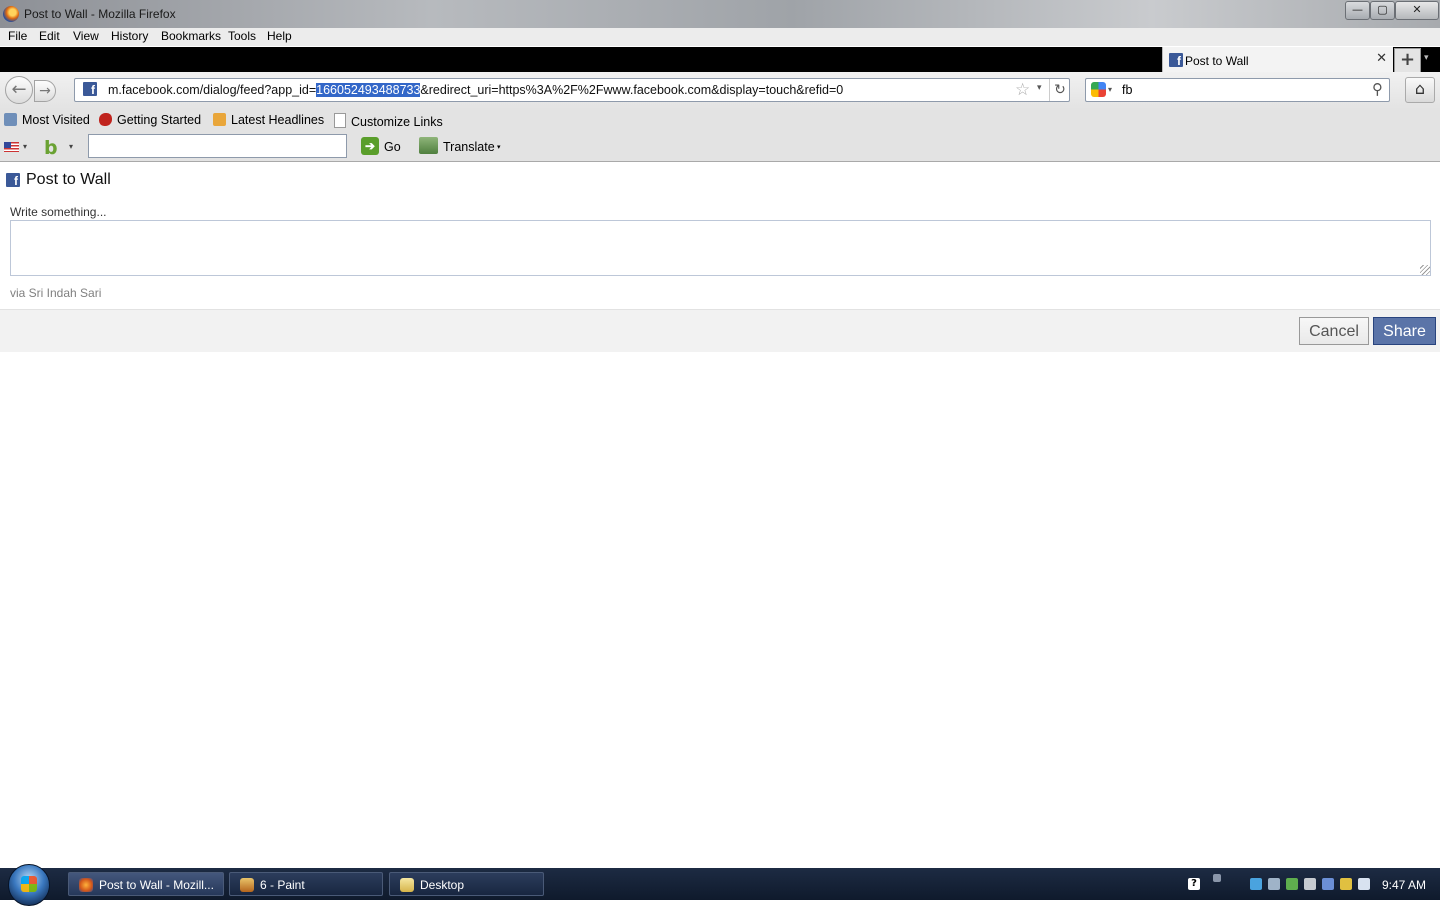 The image size is (1440, 906). Describe the element at coordinates (191, 36) in the screenshot. I see `menu-bookmarks: Bookmarks` at that location.